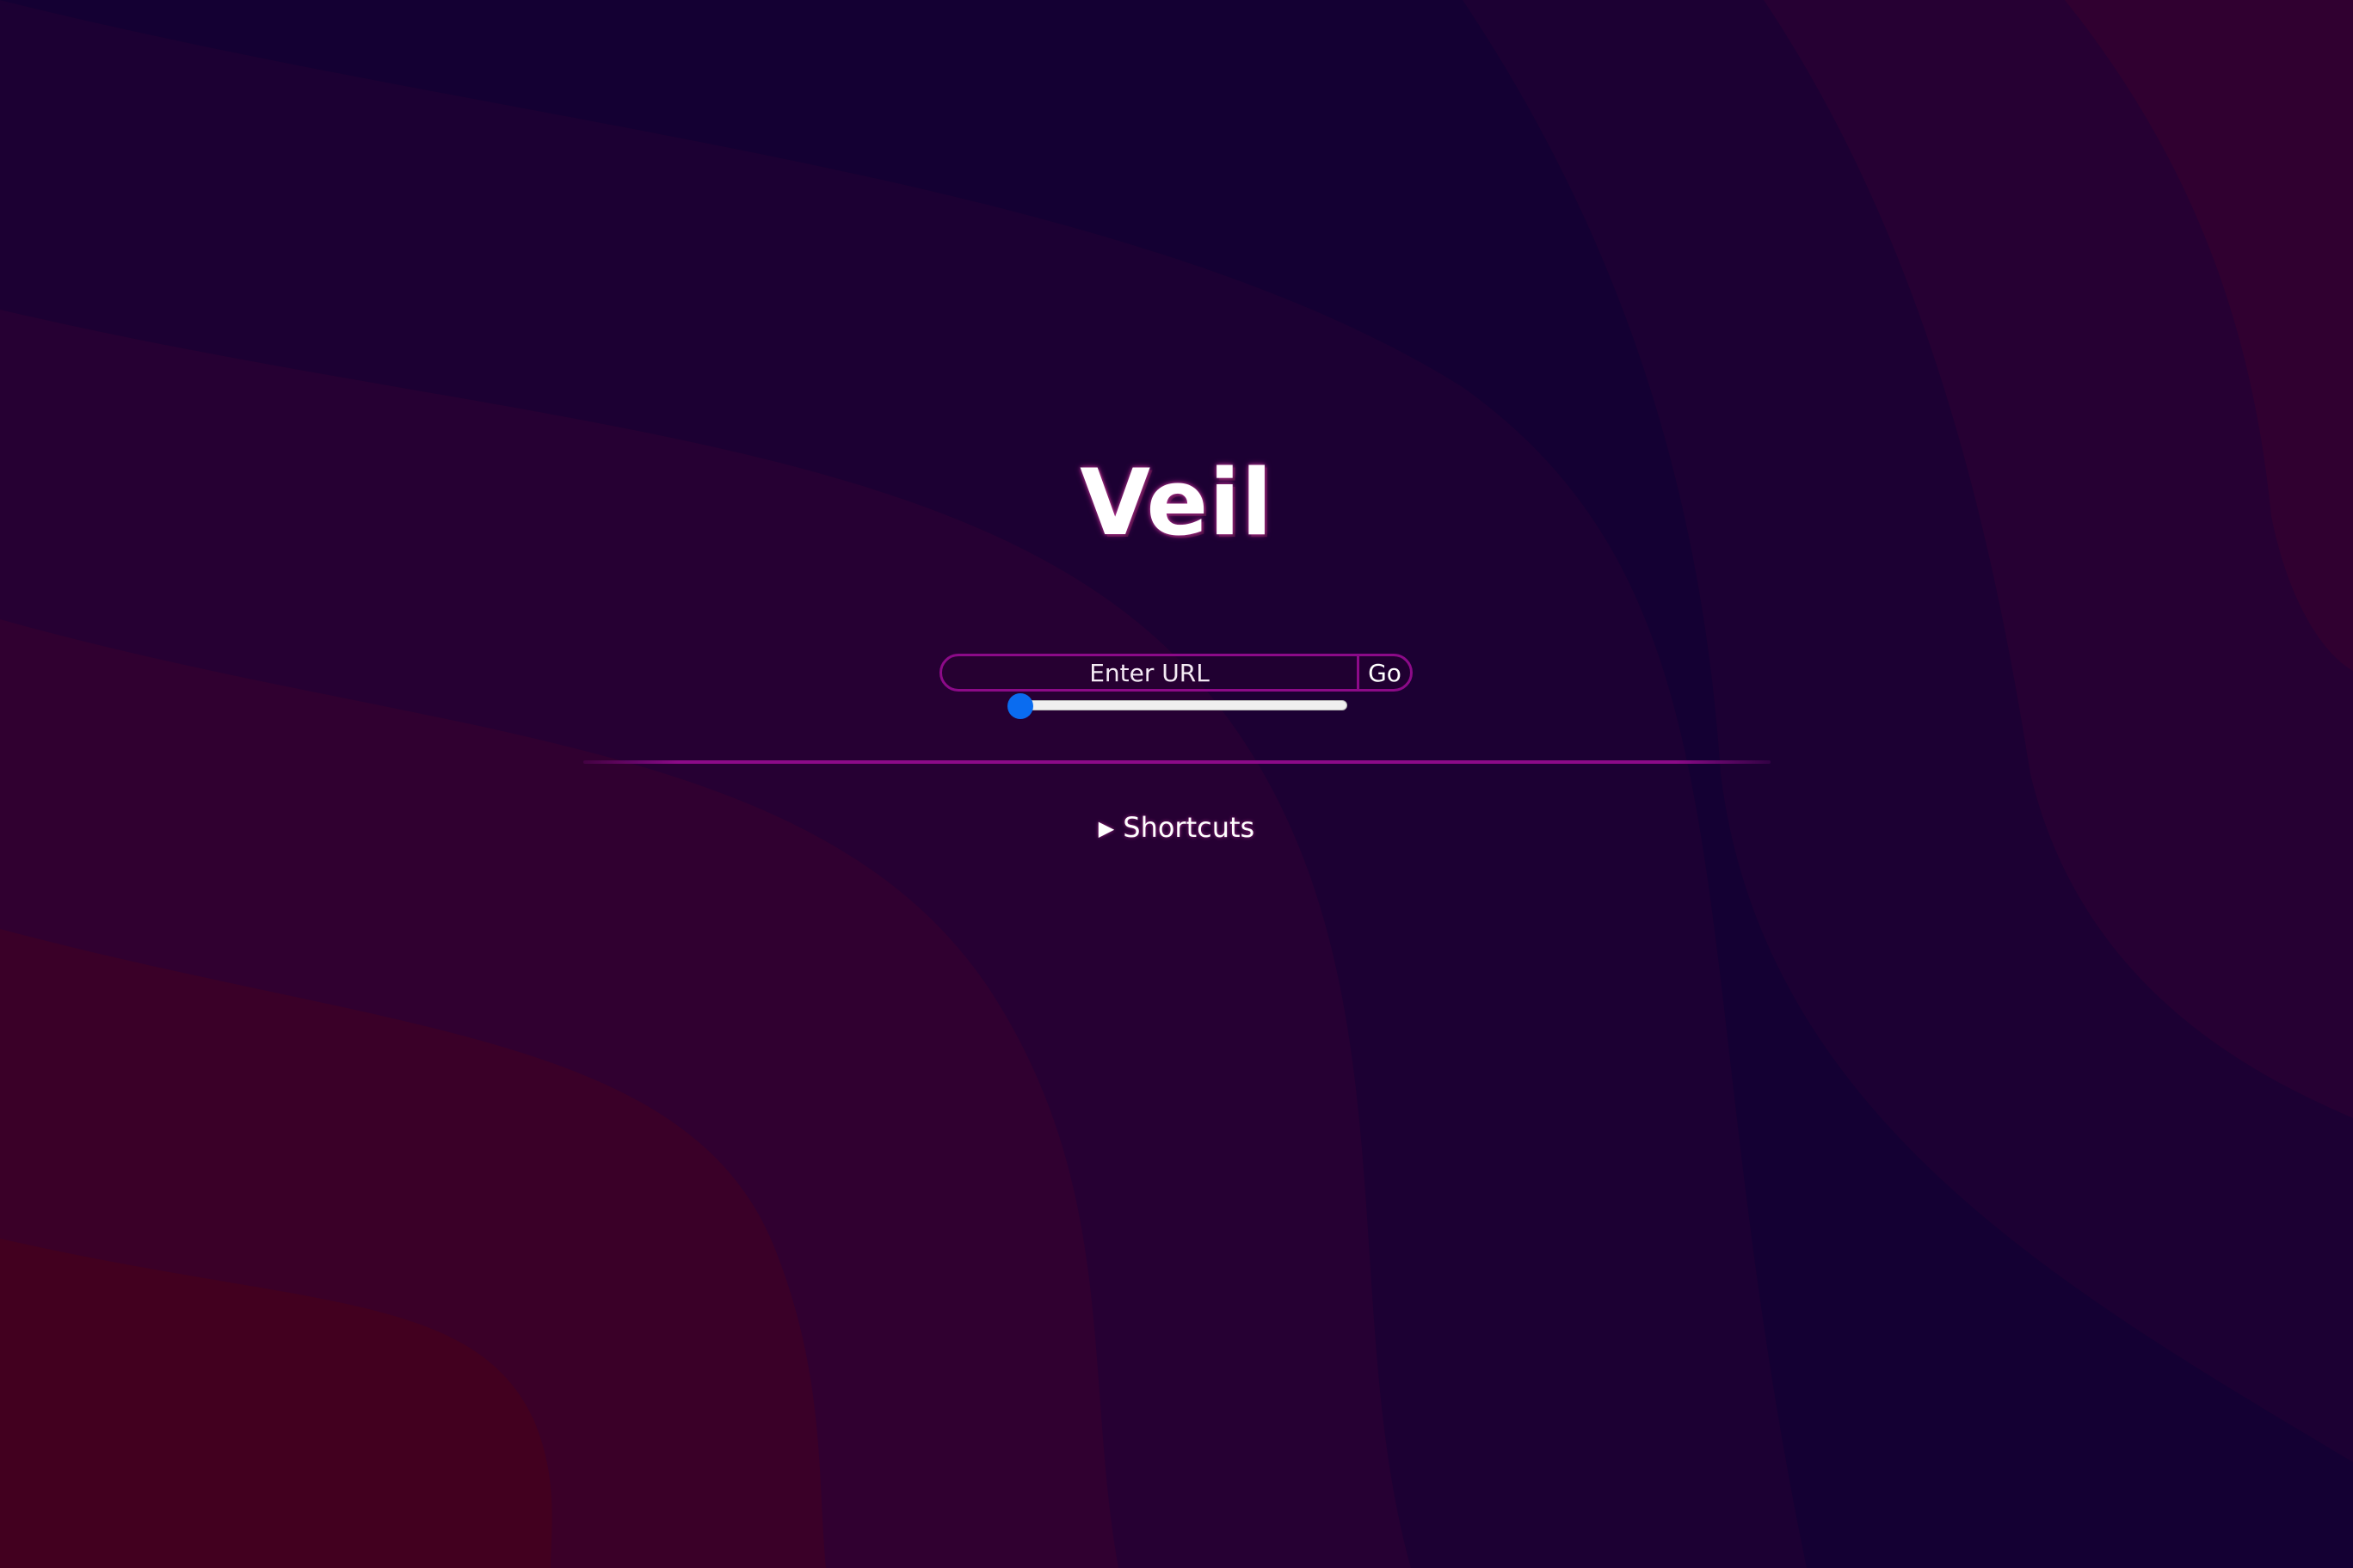 The image size is (2353, 1568). Describe the element at coordinates (1149, 673) in the screenshot. I see `url-input` at that location.